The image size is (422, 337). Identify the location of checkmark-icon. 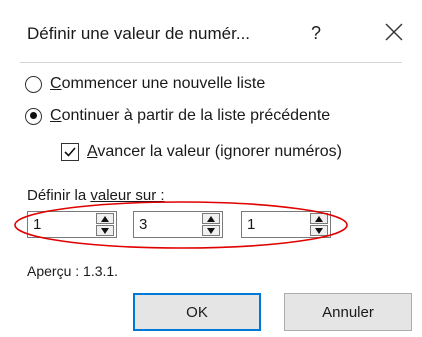
(70, 152).